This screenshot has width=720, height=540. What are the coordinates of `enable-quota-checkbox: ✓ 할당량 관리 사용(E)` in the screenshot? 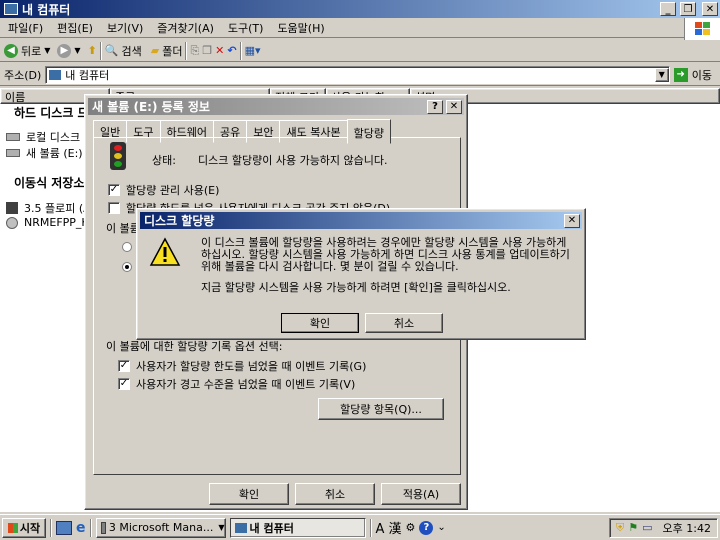 It's located at (163, 190).